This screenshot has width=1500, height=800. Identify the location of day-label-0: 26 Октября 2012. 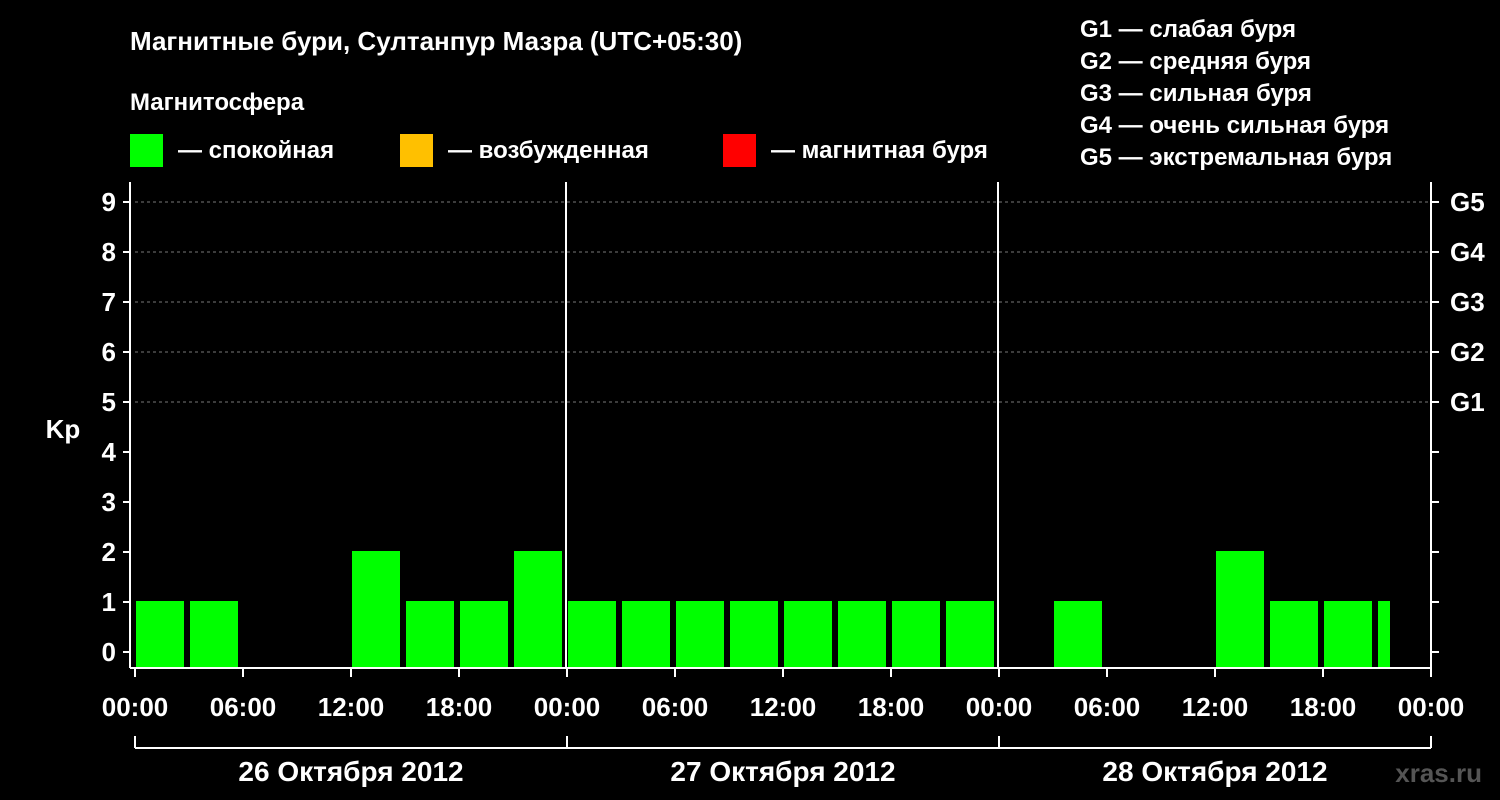
(350, 771).